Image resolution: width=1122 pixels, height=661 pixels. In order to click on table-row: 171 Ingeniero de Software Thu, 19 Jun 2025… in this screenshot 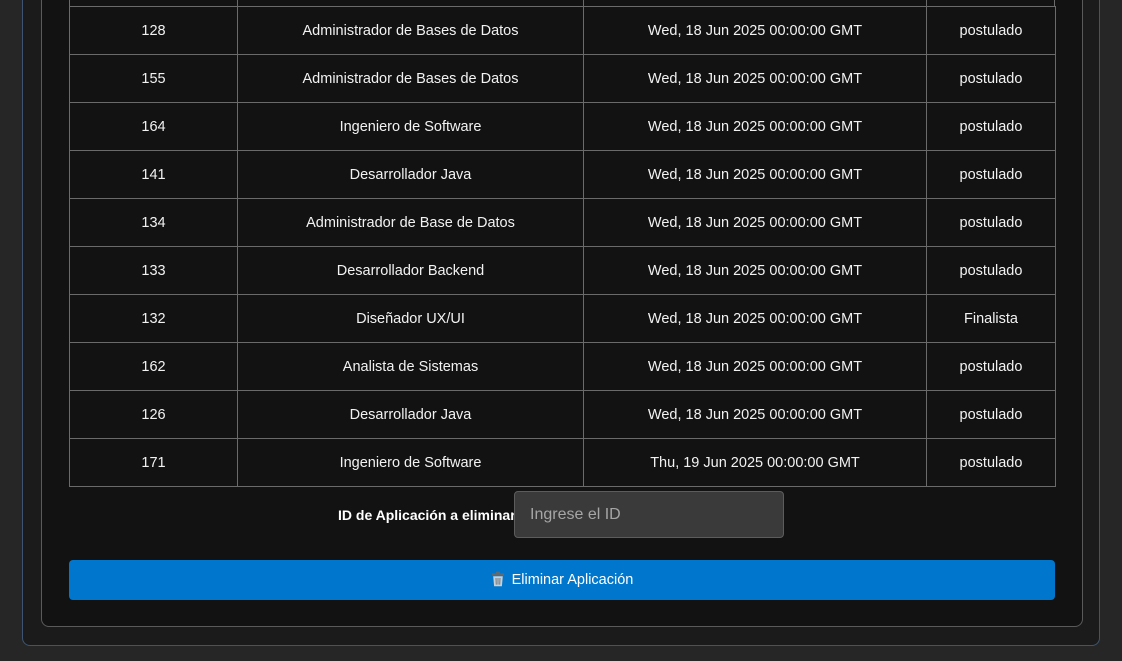, I will do `click(562, 462)`.